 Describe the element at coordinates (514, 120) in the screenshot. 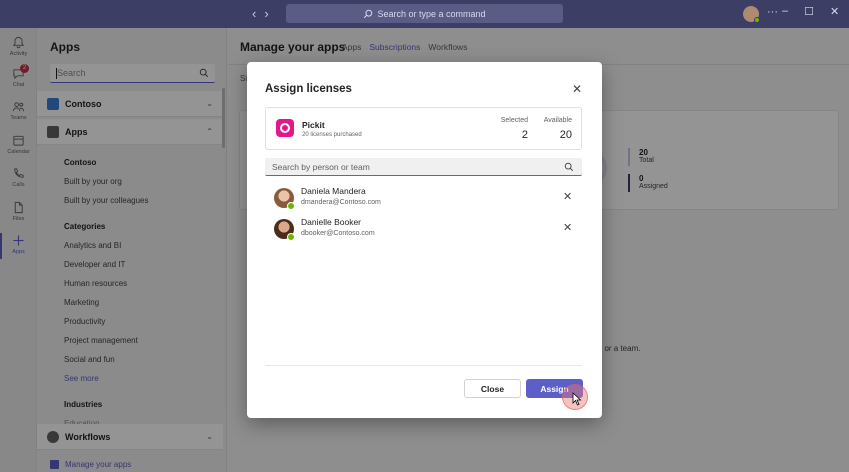

I see `selected-label: Selected` at that location.